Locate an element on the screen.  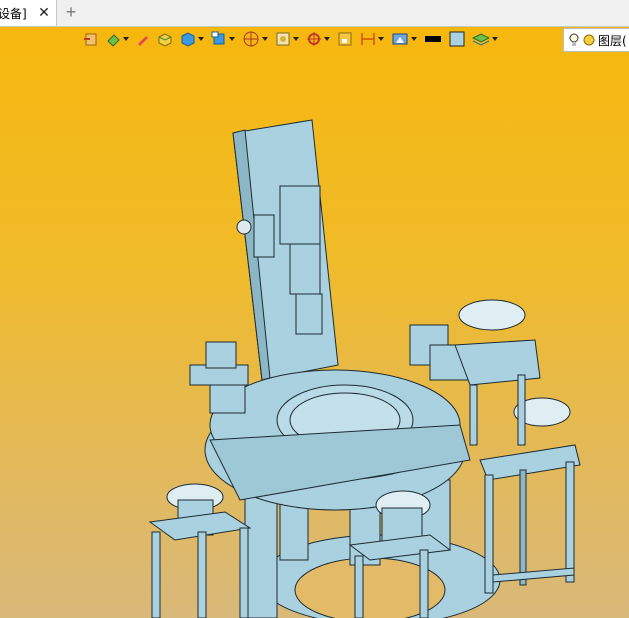
box-face-icon is located at coordinates (165, 40).